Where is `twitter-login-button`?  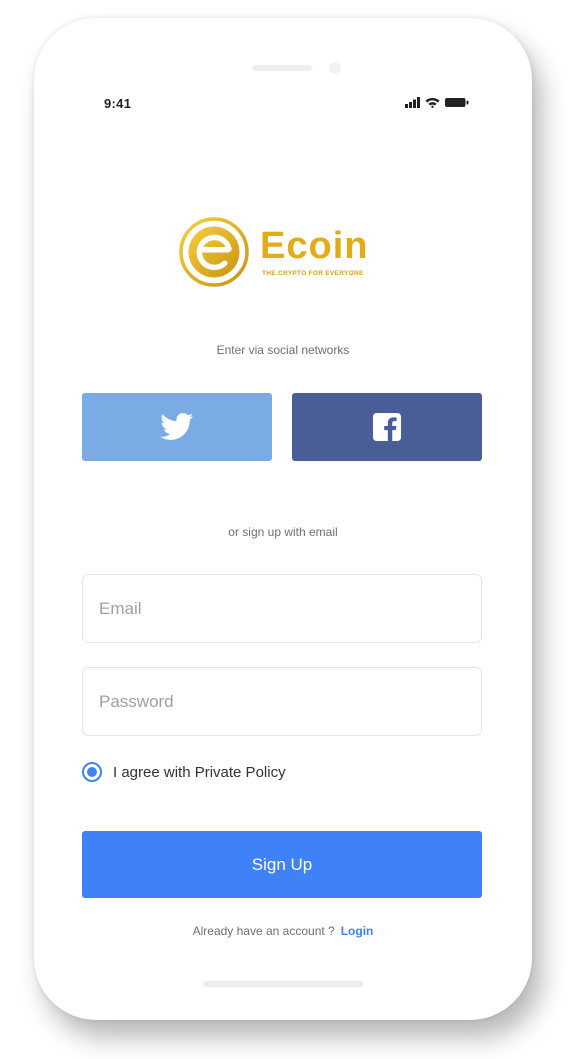
twitter-login-button is located at coordinates (177, 427).